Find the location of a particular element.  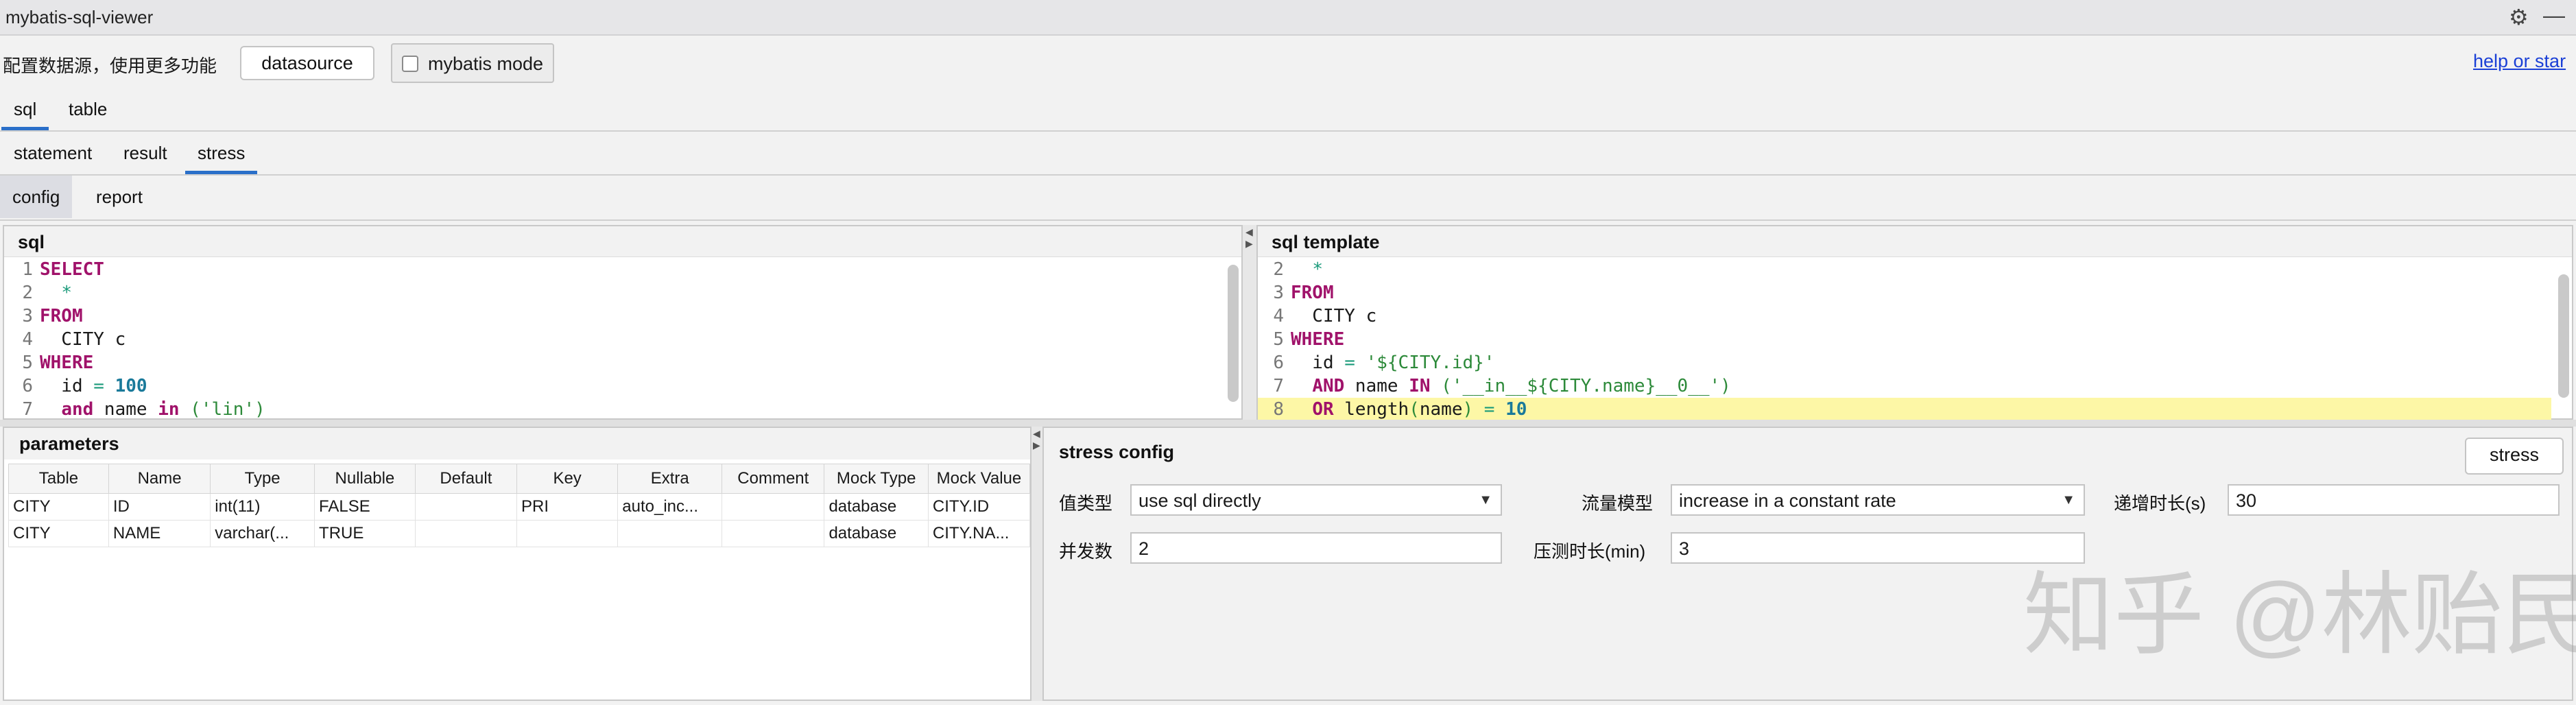

code-token: 10 is located at coordinates (1516, 409).